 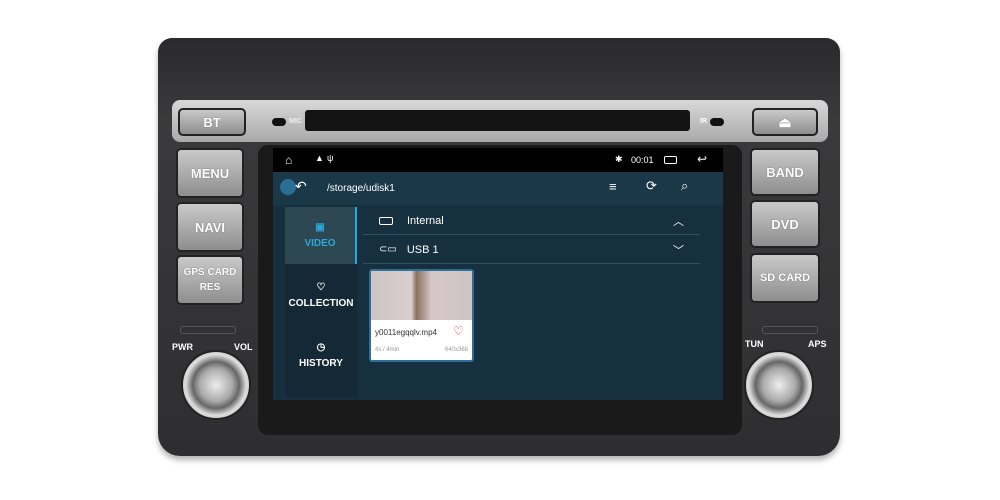 What do you see at coordinates (498, 160) in the screenshot?
I see `status-bar: ⌂ ▲ ψ ✱ 00:01 ↩` at bounding box center [498, 160].